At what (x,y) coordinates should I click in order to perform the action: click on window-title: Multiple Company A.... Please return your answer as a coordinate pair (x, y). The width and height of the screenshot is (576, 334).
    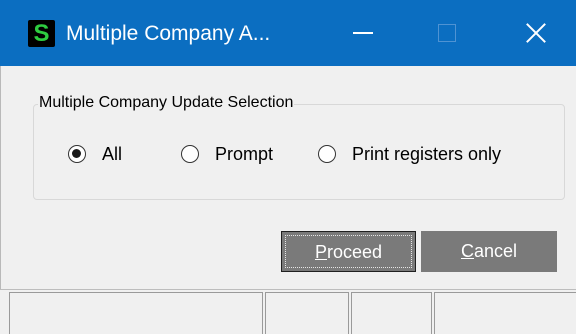
    Looking at the image, I should click on (168, 33).